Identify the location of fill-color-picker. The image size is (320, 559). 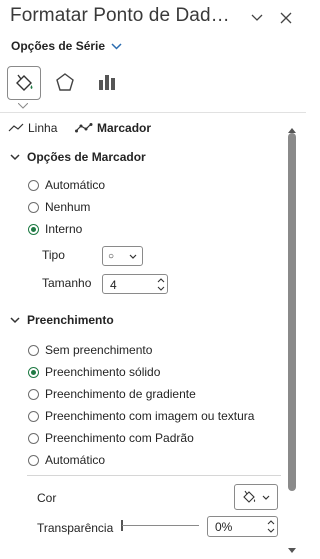
(256, 497).